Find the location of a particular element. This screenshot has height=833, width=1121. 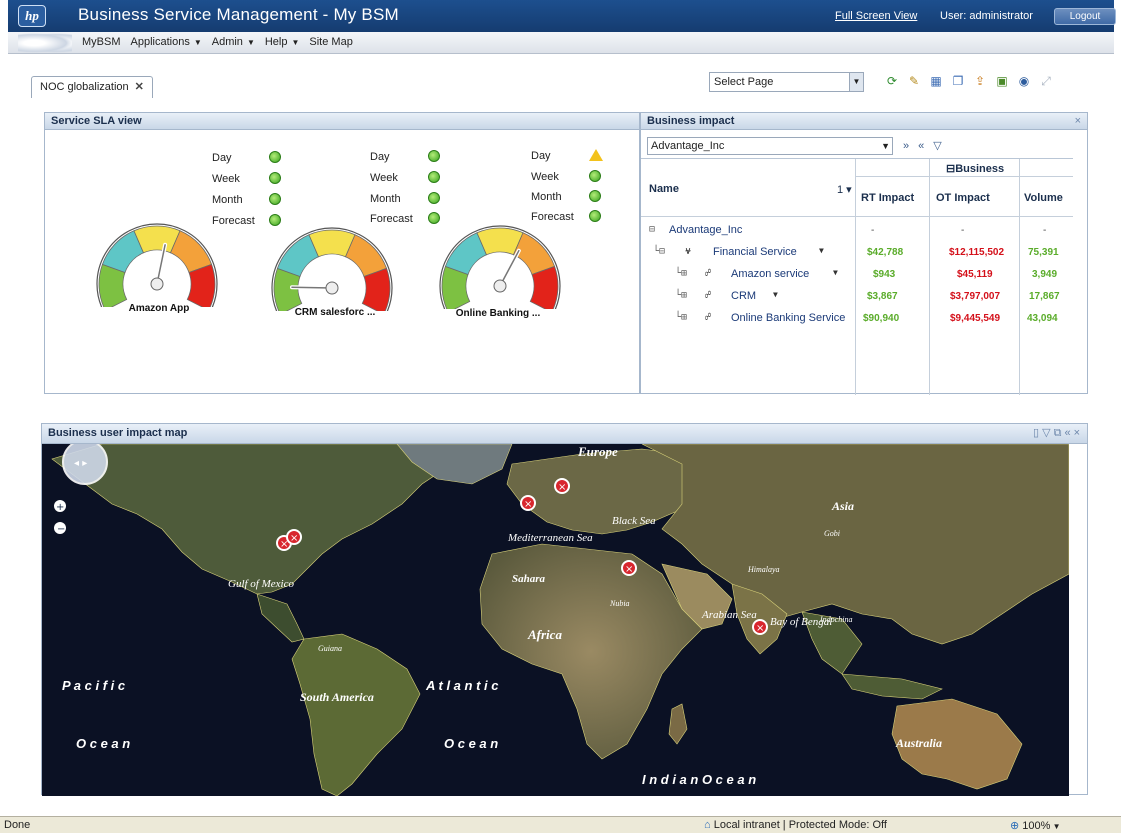

label-ocean-left: O c e a n is located at coordinates (103, 743).